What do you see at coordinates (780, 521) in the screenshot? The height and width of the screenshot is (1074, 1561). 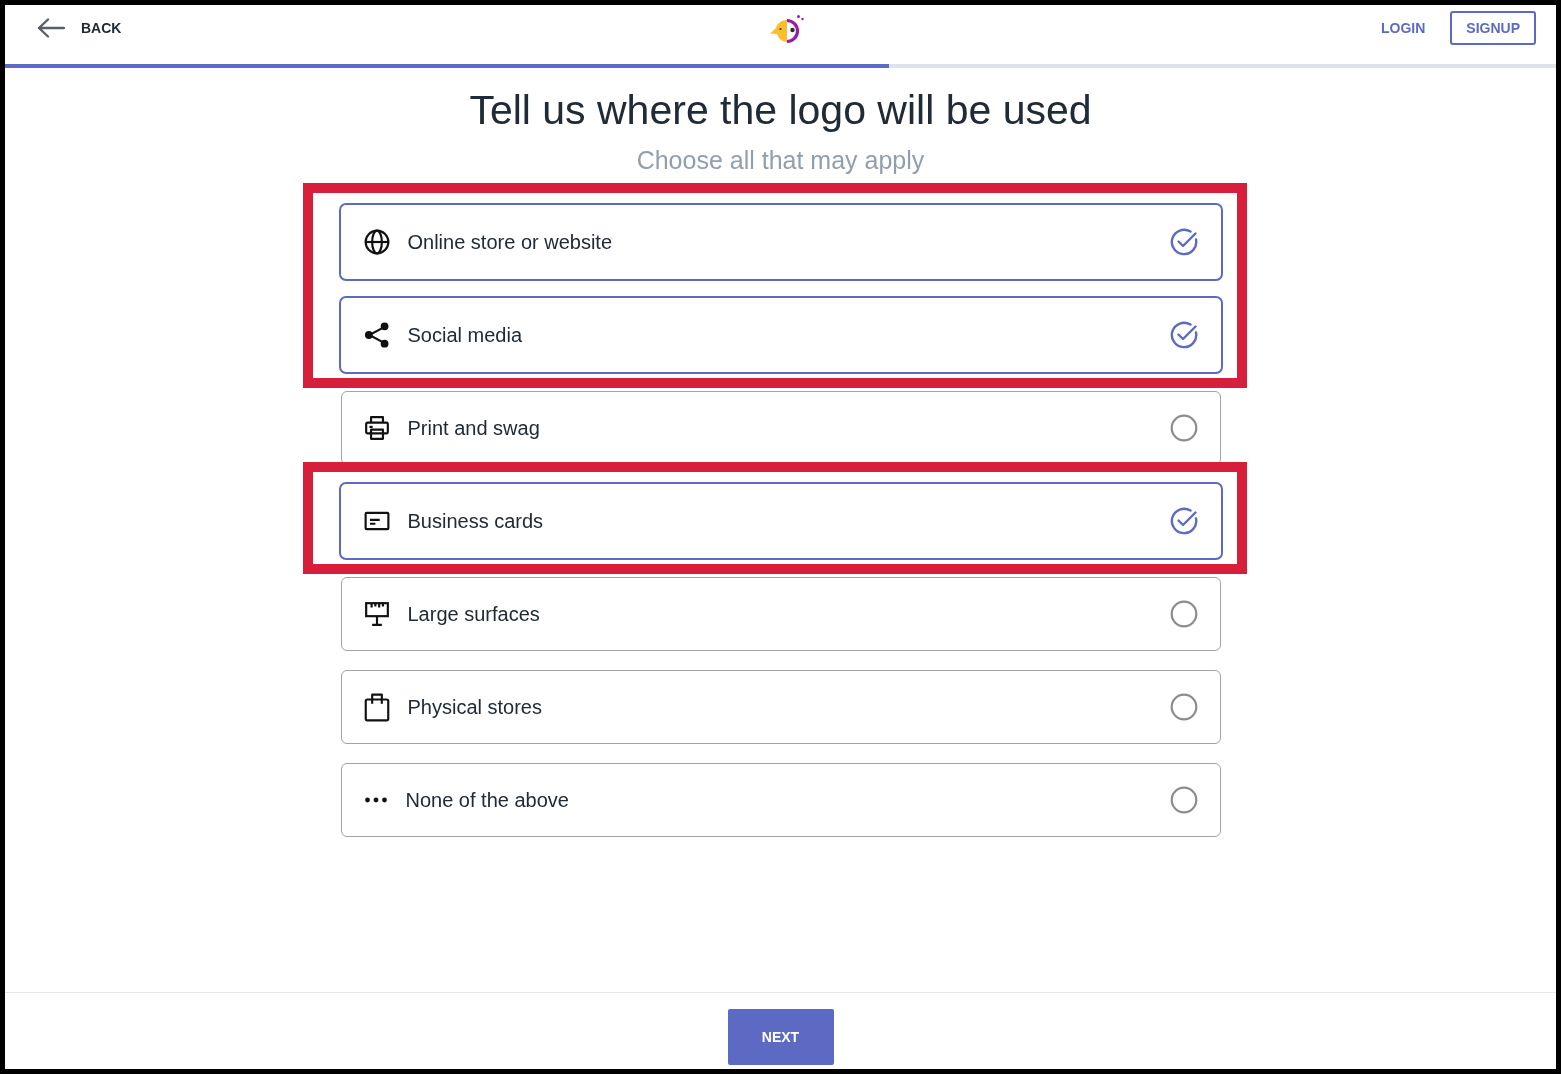 I see `option-card: Business cards` at bounding box center [780, 521].